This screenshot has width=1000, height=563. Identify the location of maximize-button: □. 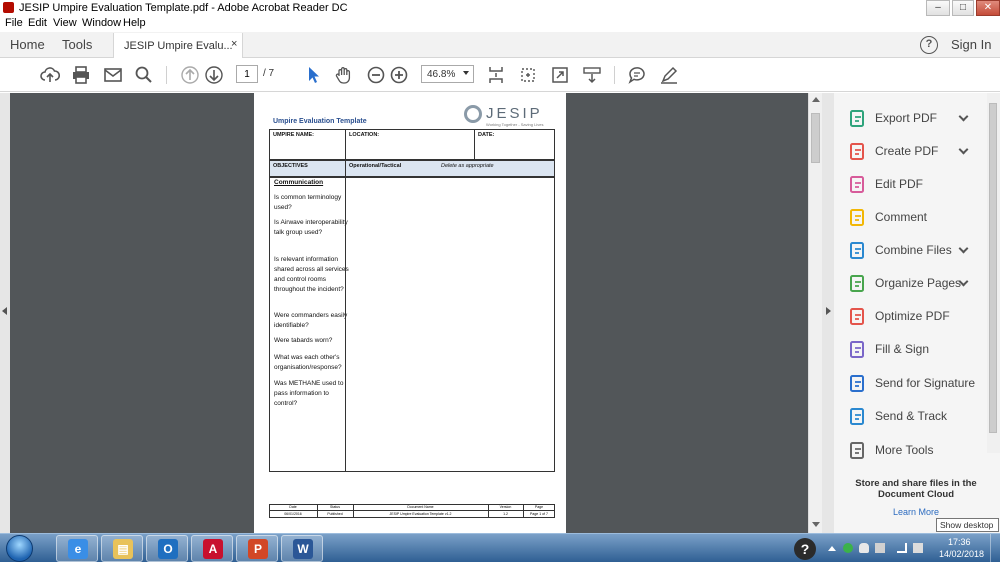
(963, 8).